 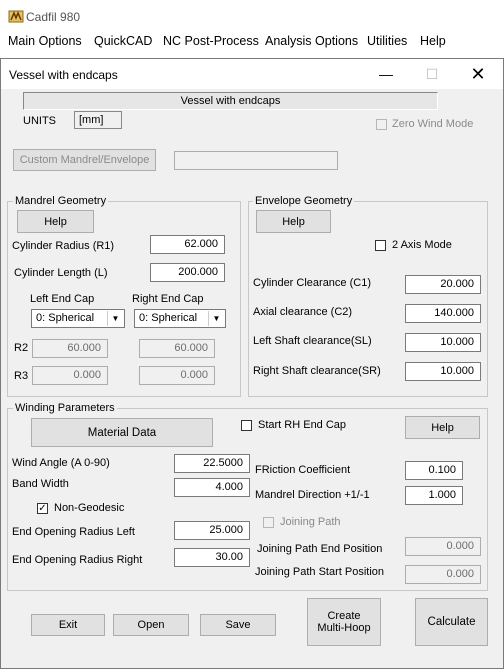 I want to click on r3-right-input: 0.000, so click(x=177, y=375).